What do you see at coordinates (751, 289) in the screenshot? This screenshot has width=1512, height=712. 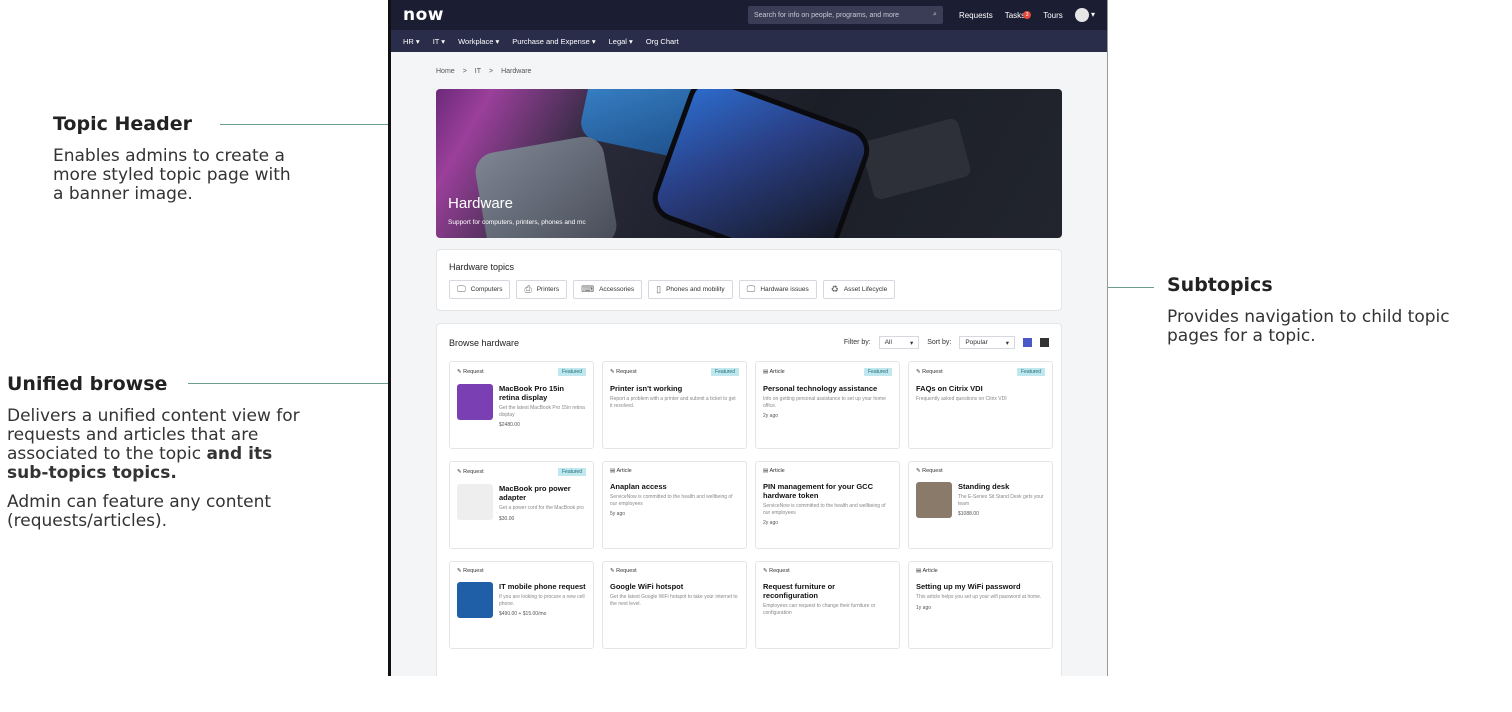 I see `hardware-issue-icon: 🖵` at bounding box center [751, 289].